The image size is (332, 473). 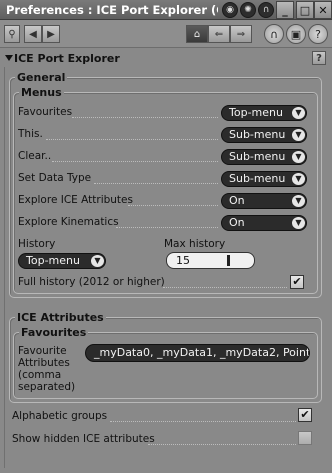 I want to click on minimize-button: _, so click(x=285, y=10).